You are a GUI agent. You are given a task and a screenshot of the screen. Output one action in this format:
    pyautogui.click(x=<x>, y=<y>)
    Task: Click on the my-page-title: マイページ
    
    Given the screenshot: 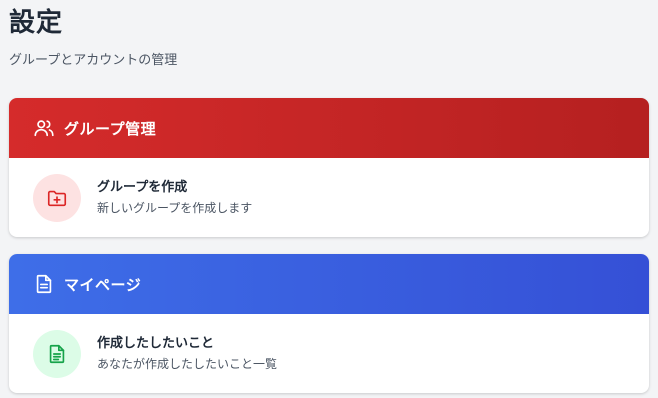 What is the action you would take?
    pyautogui.click(x=103, y=284)
    